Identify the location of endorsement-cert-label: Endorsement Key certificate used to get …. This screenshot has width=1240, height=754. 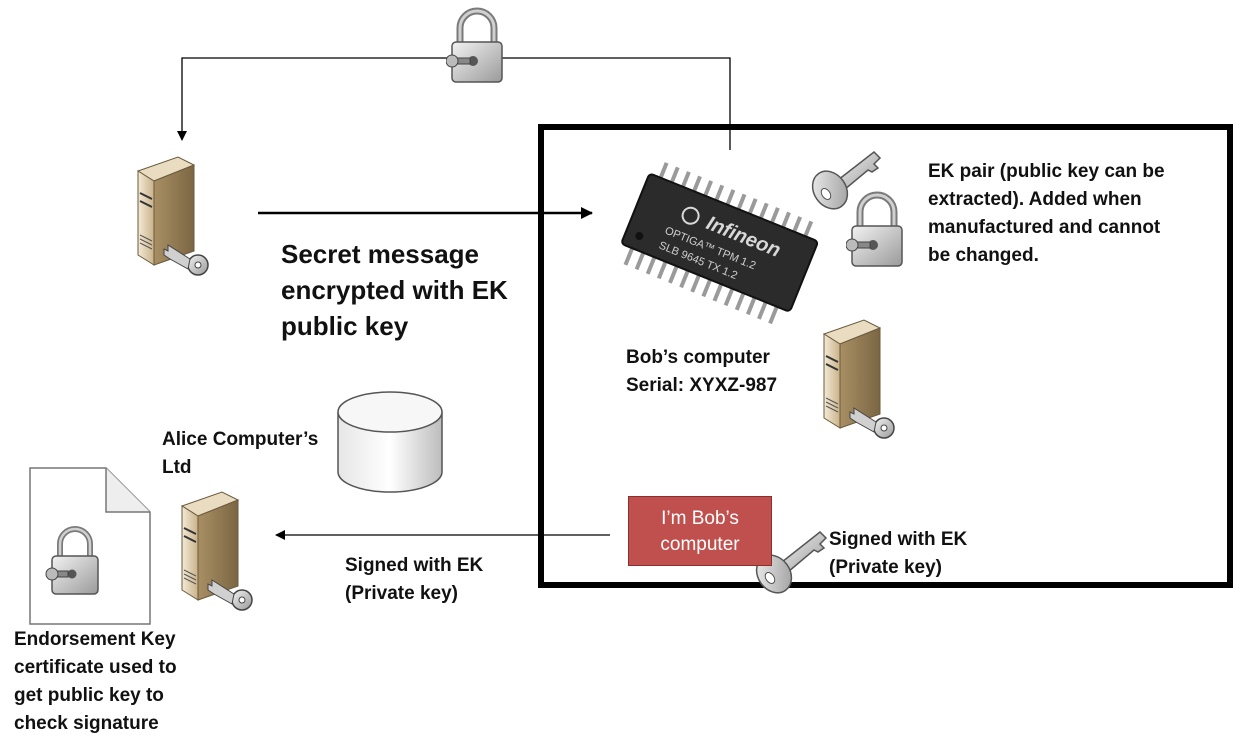
(95, 681).